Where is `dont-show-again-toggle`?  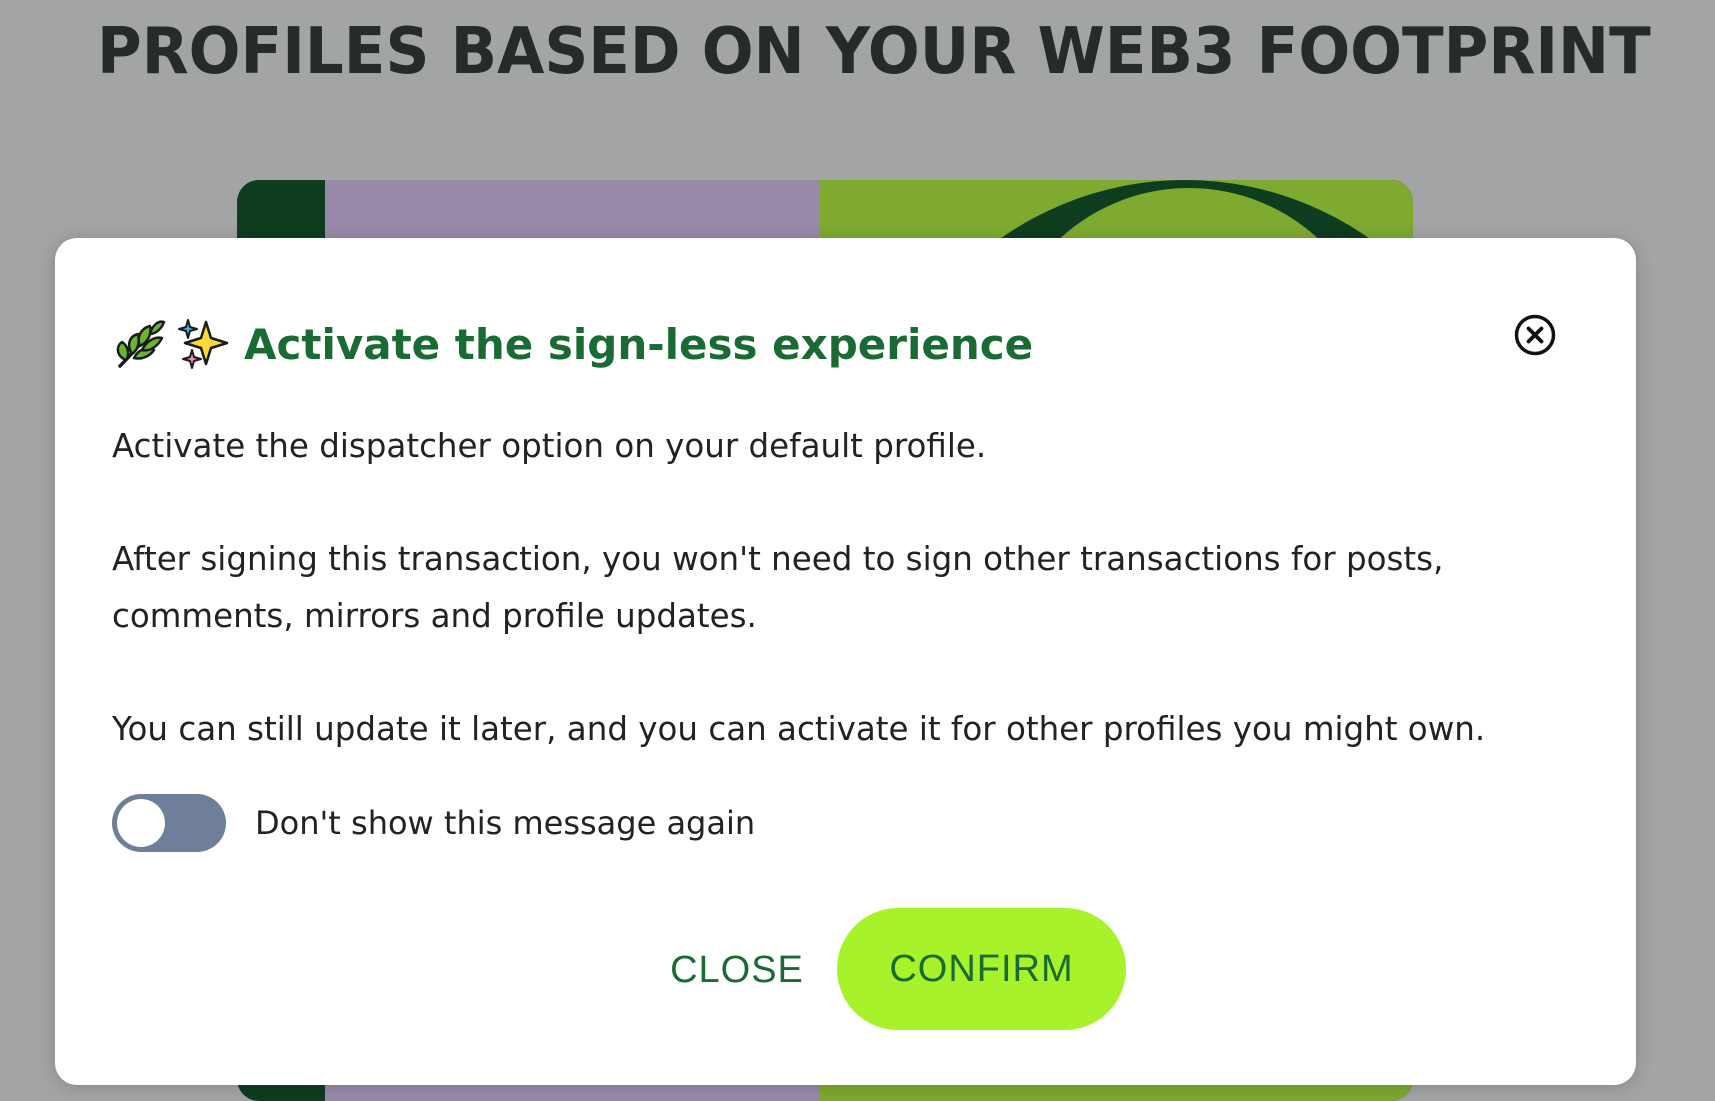
dont-show-again-toggle is located at coordinates (169, 823).